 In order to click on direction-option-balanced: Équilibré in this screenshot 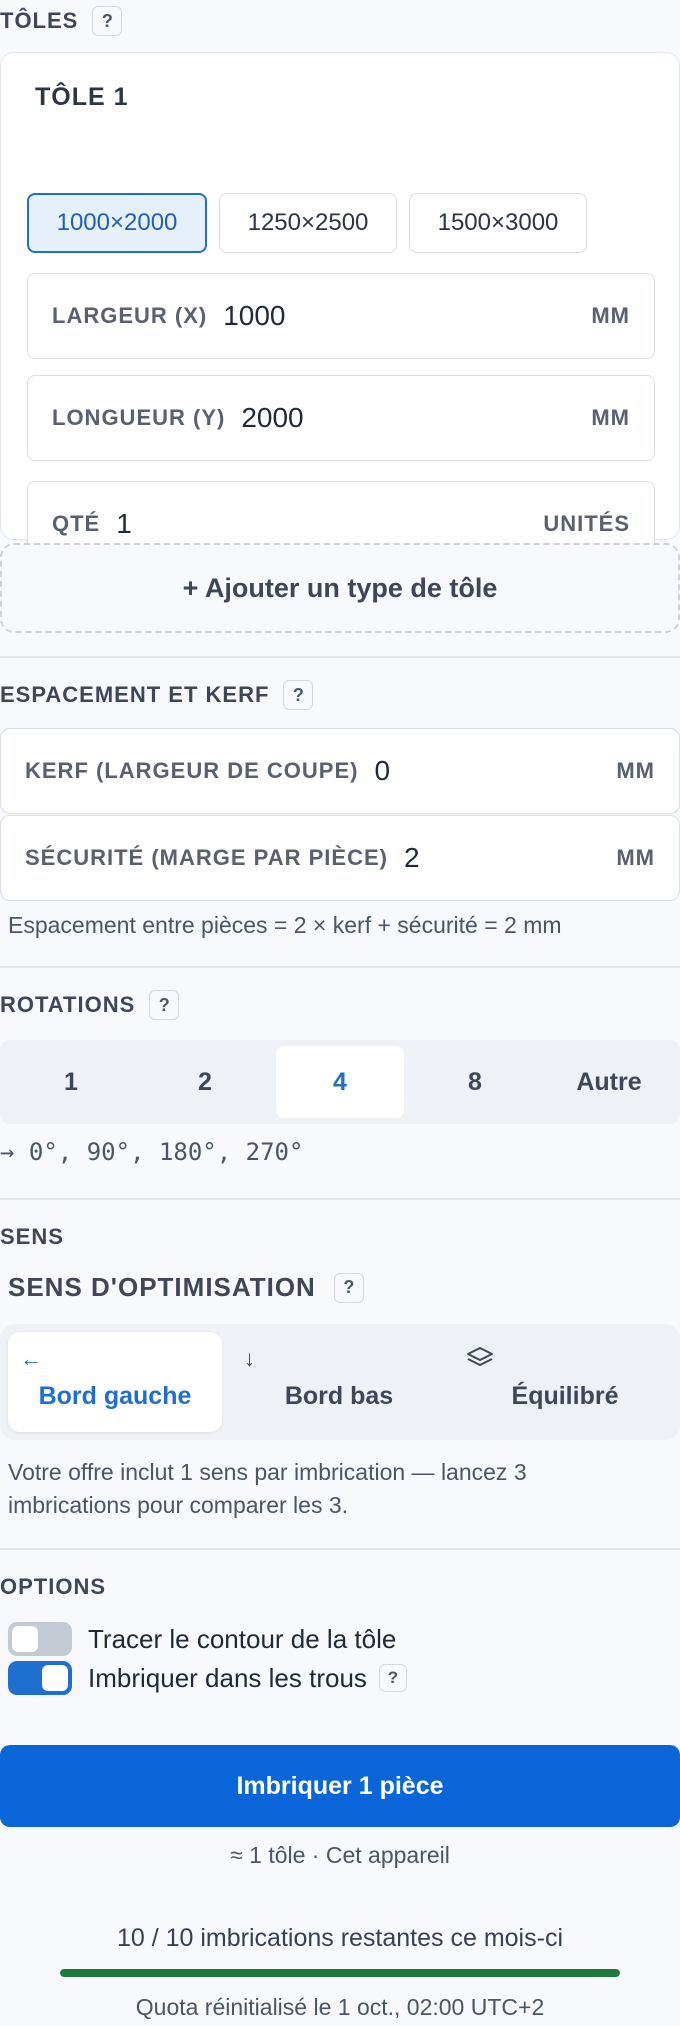, I will do `click(565, 1382)`.